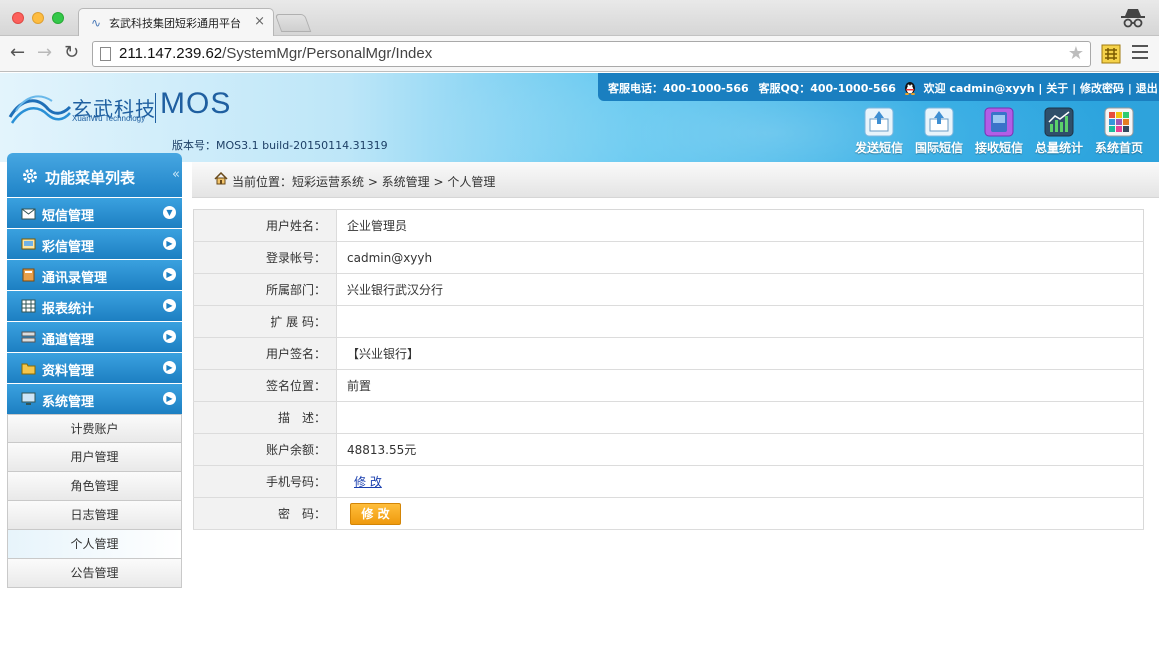  I want to click on sidebar-item-mms: 彩信管理 ▶, so click(94, 244).